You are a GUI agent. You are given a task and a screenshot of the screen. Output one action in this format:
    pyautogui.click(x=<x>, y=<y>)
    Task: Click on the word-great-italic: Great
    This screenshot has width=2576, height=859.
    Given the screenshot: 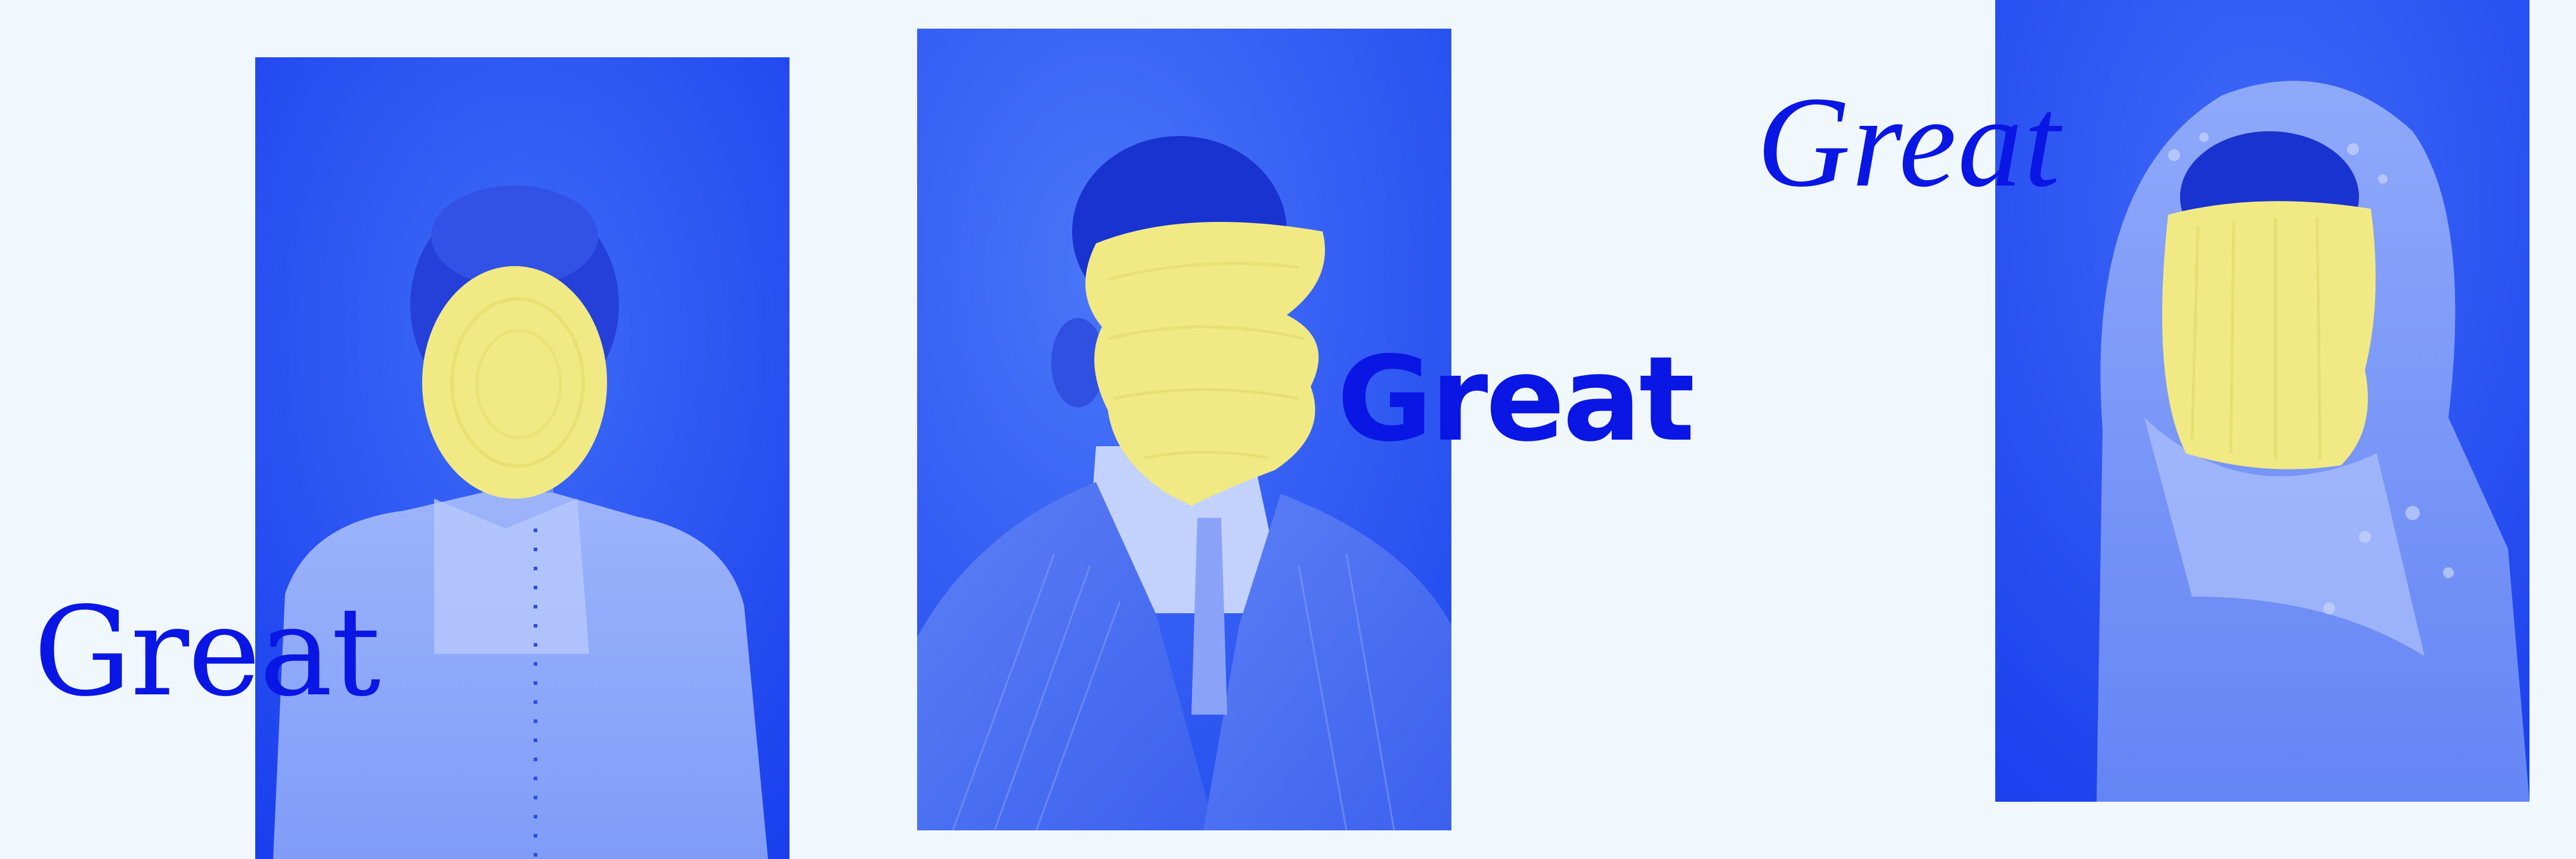 What is the action you would take?
    pyautogui.click(x=1909, y=142)
    